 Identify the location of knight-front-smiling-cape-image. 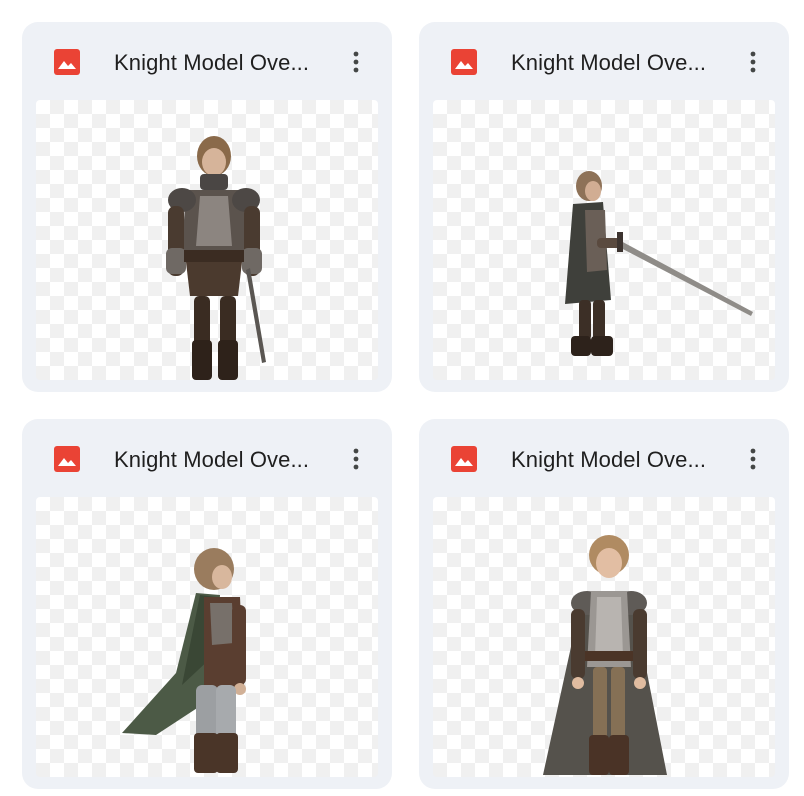
(605, 655).